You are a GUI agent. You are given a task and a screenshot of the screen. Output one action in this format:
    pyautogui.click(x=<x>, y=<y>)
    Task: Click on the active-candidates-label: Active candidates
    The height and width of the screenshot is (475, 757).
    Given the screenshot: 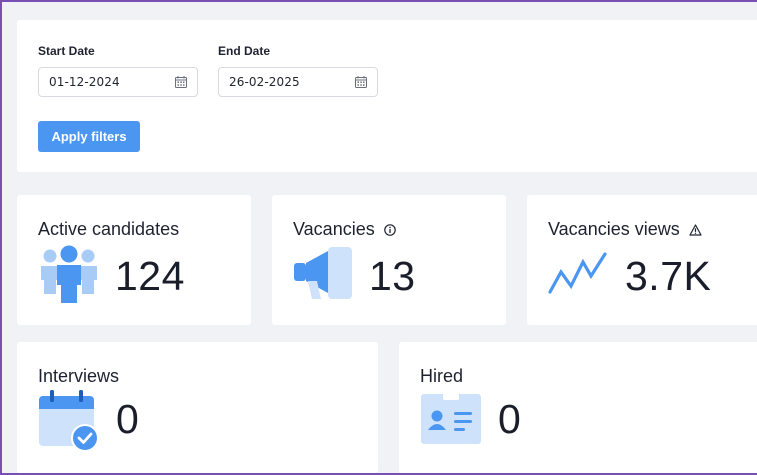 What is the action you would take?
    pyautogui.click(x=109, y=229)
    